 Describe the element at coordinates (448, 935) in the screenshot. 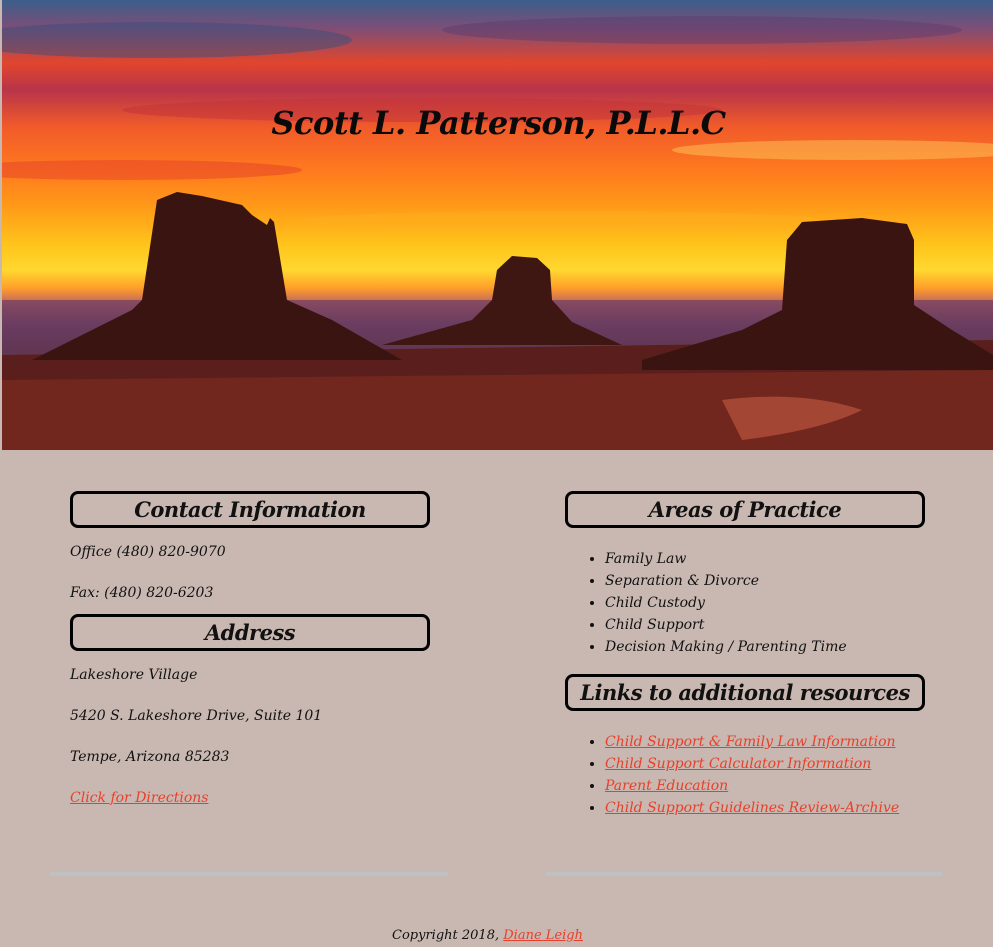

I see `copyright-text: Copyright 2018,` at that location.